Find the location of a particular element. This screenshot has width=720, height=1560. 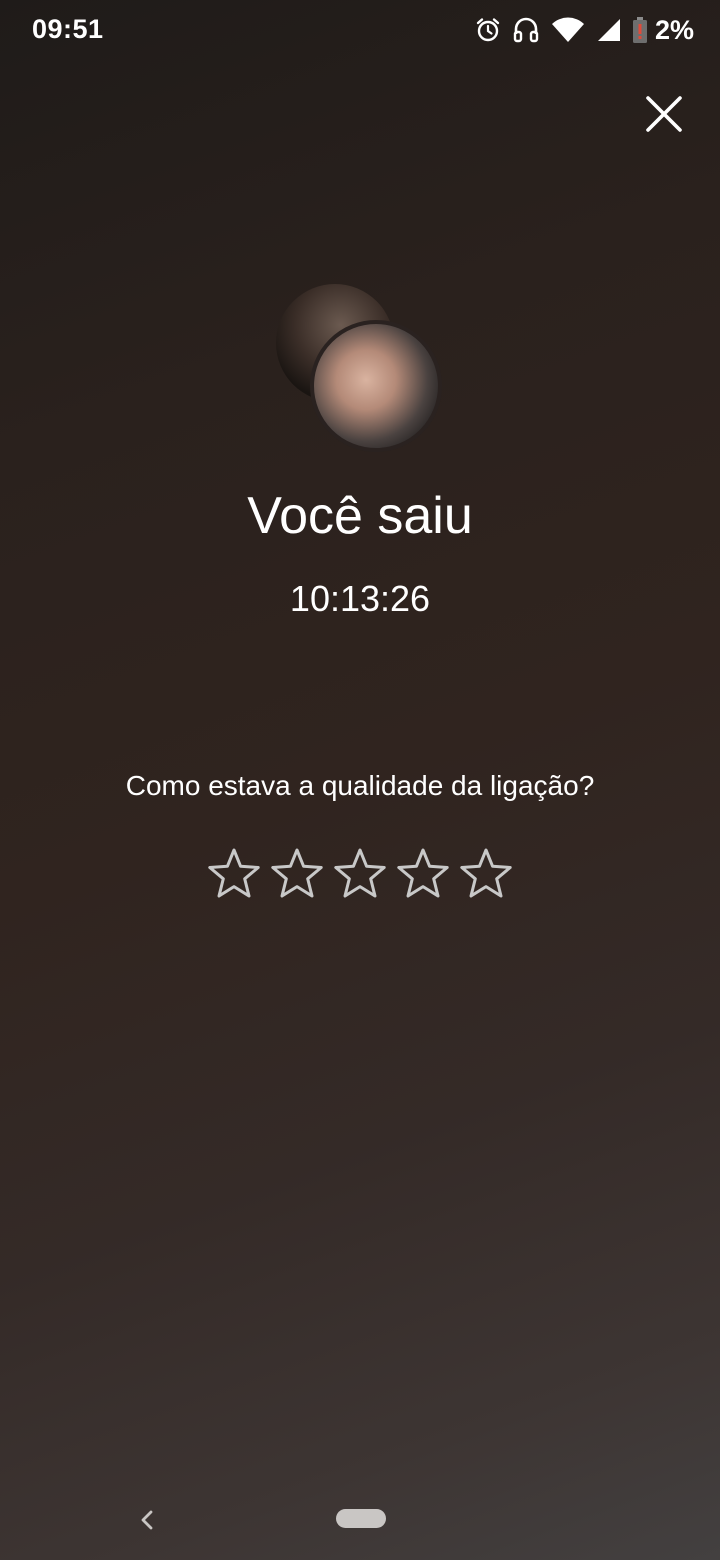

close-button is located at coordinates (664, 116).